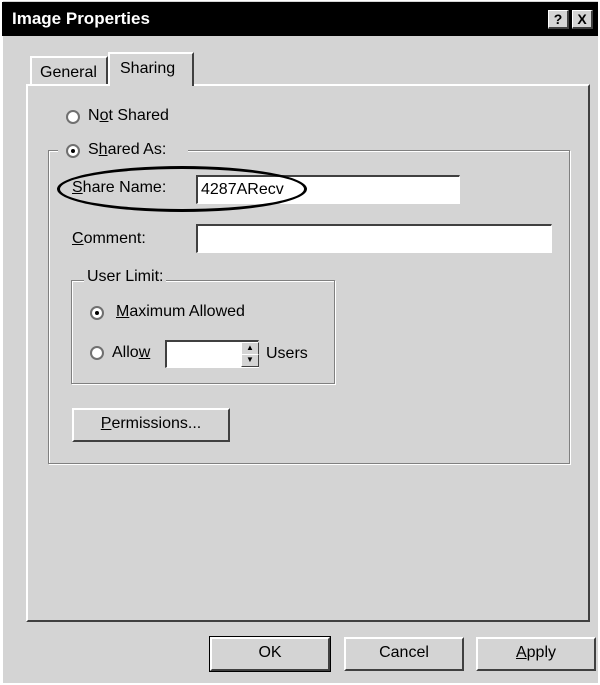 Image resolution: width=600 pixels, height=685 pixels. I want to click on close-button: X, so click(582, 19).